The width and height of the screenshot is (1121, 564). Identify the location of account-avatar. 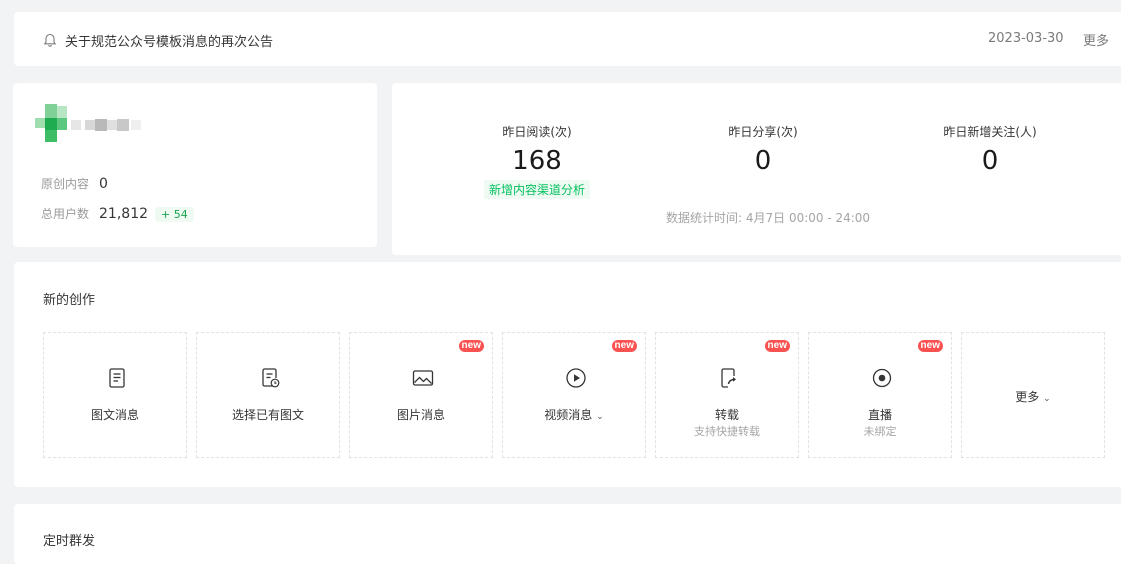
(88, 123).